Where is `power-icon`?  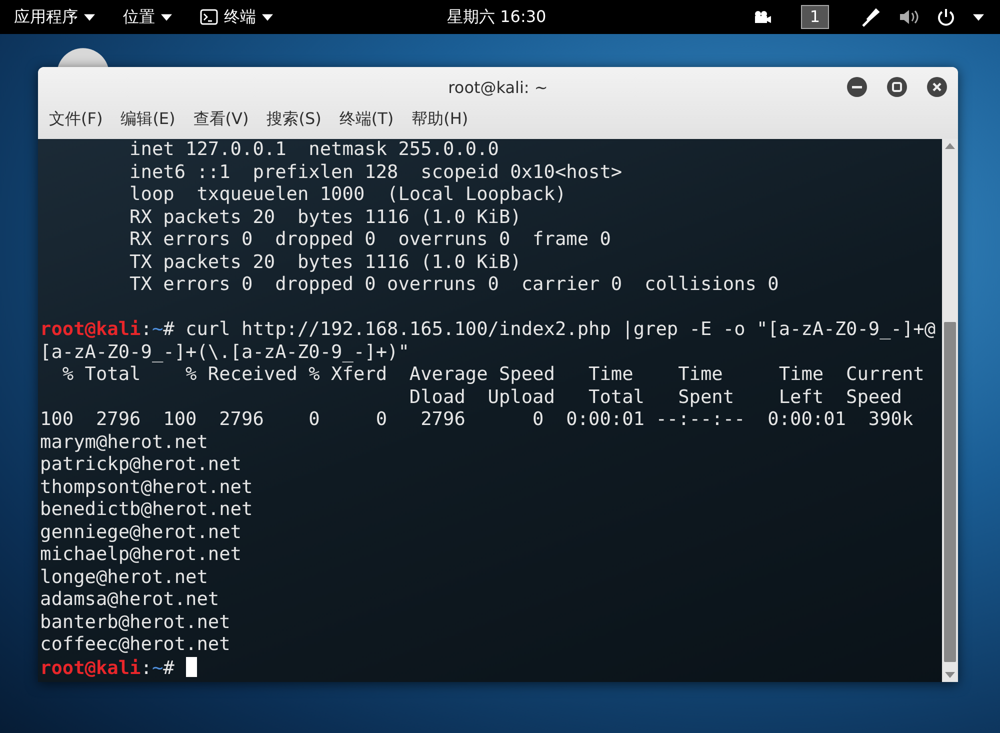 power-icon is located at coordinates (946, 17).